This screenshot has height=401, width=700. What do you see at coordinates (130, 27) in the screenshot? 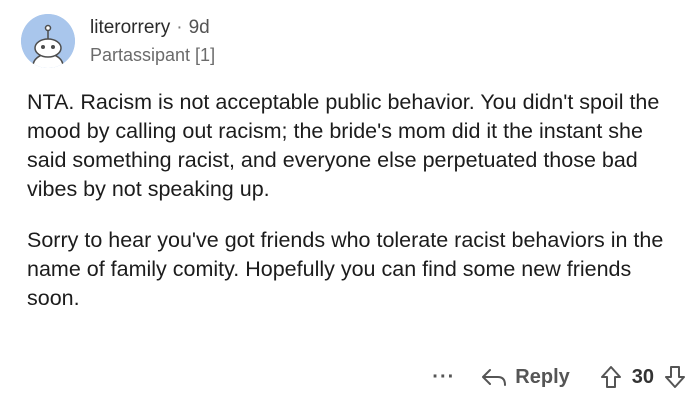
I see `username-link: literorrery` at bounding box center [130, 27].